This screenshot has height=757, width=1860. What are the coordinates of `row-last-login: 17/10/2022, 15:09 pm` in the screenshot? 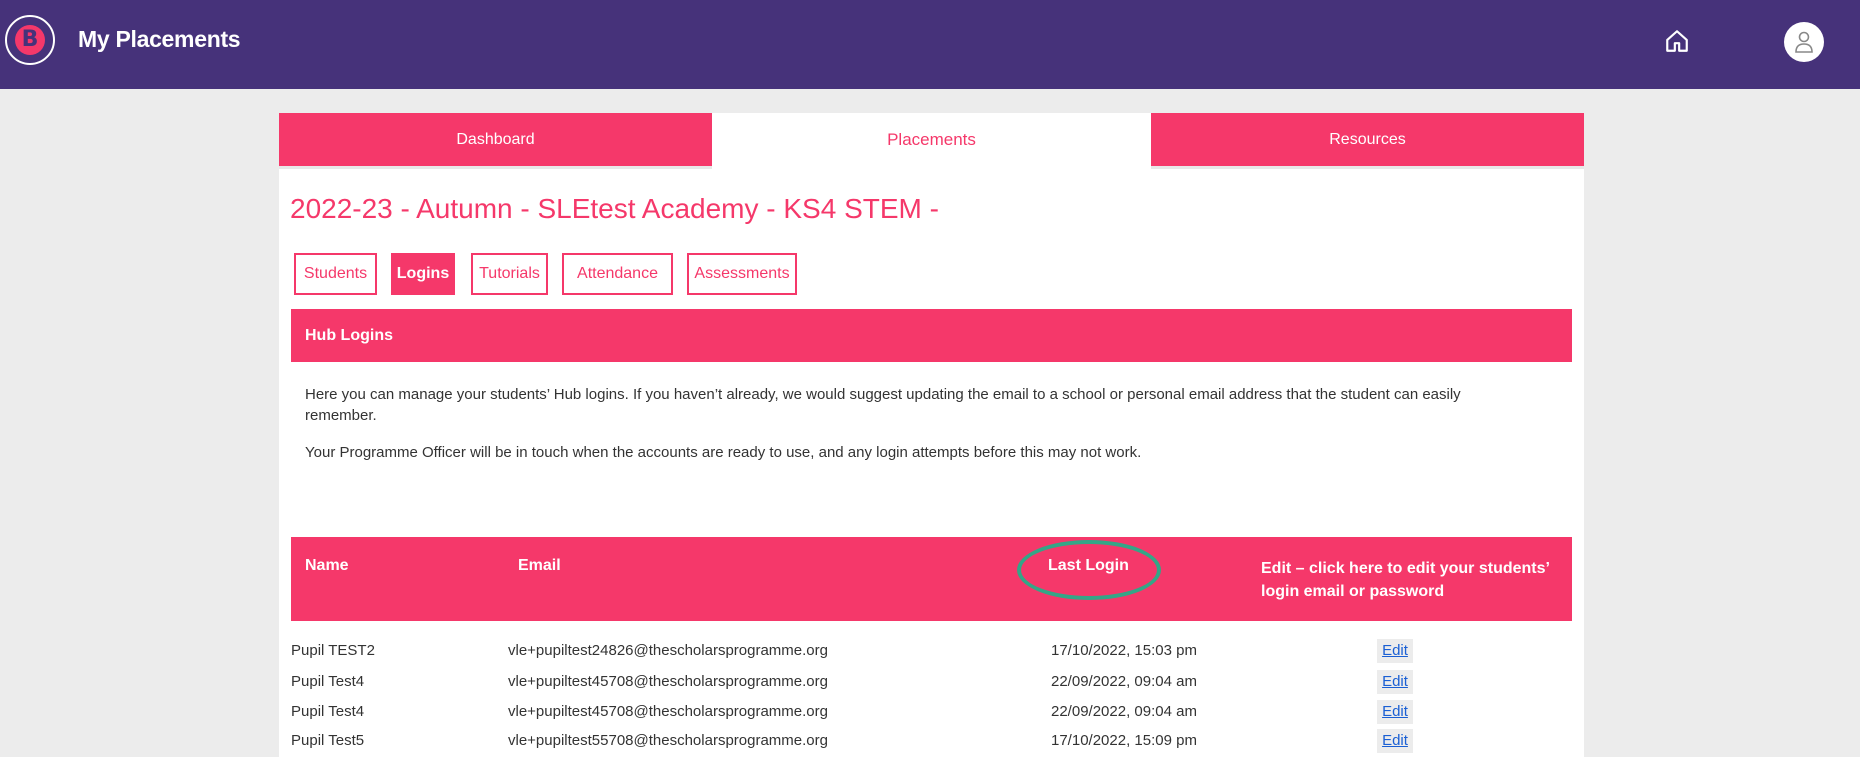 It's located at (1124, 740).